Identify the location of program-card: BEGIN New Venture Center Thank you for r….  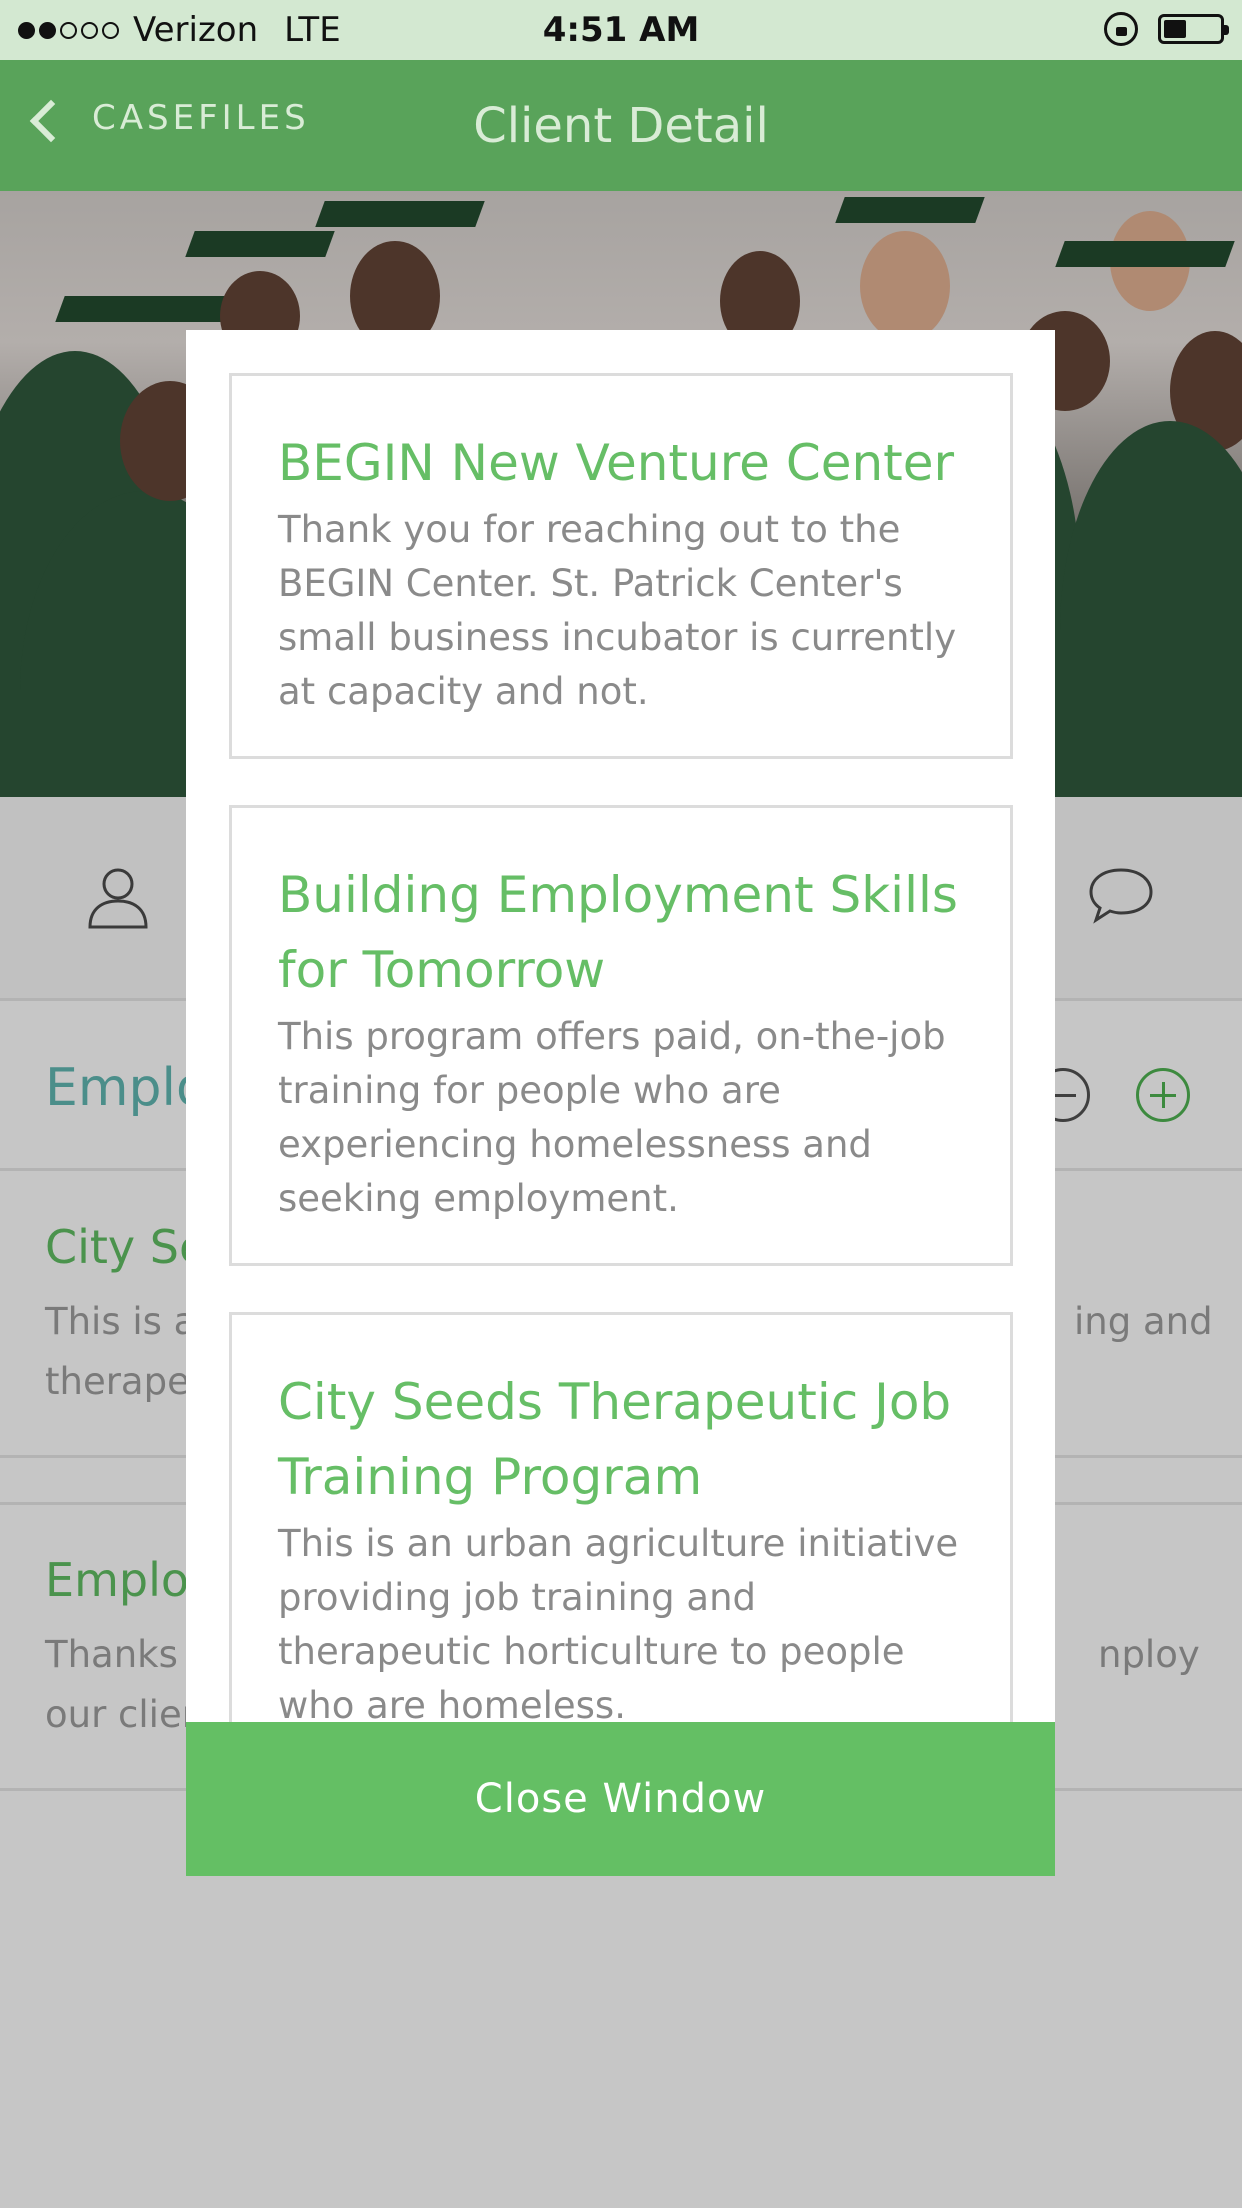
(621, 566).